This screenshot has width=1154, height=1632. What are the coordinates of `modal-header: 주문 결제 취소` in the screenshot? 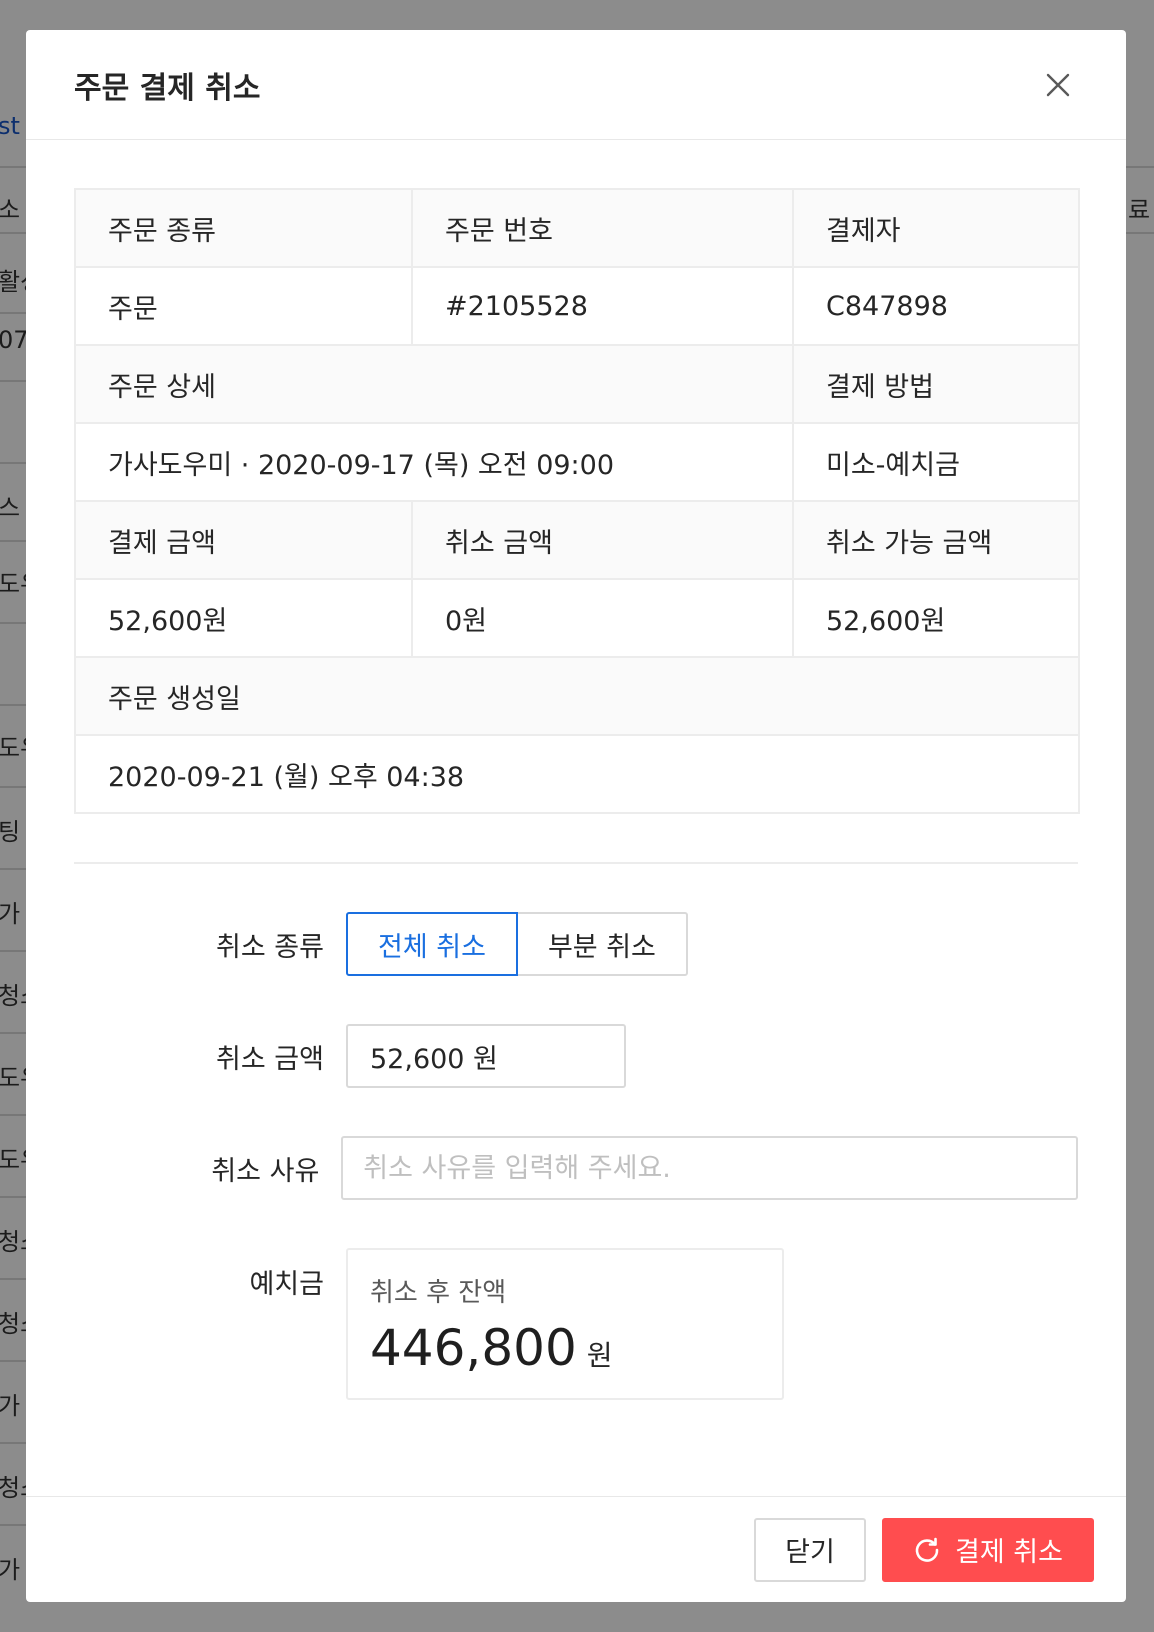 It's located at (576, 85).